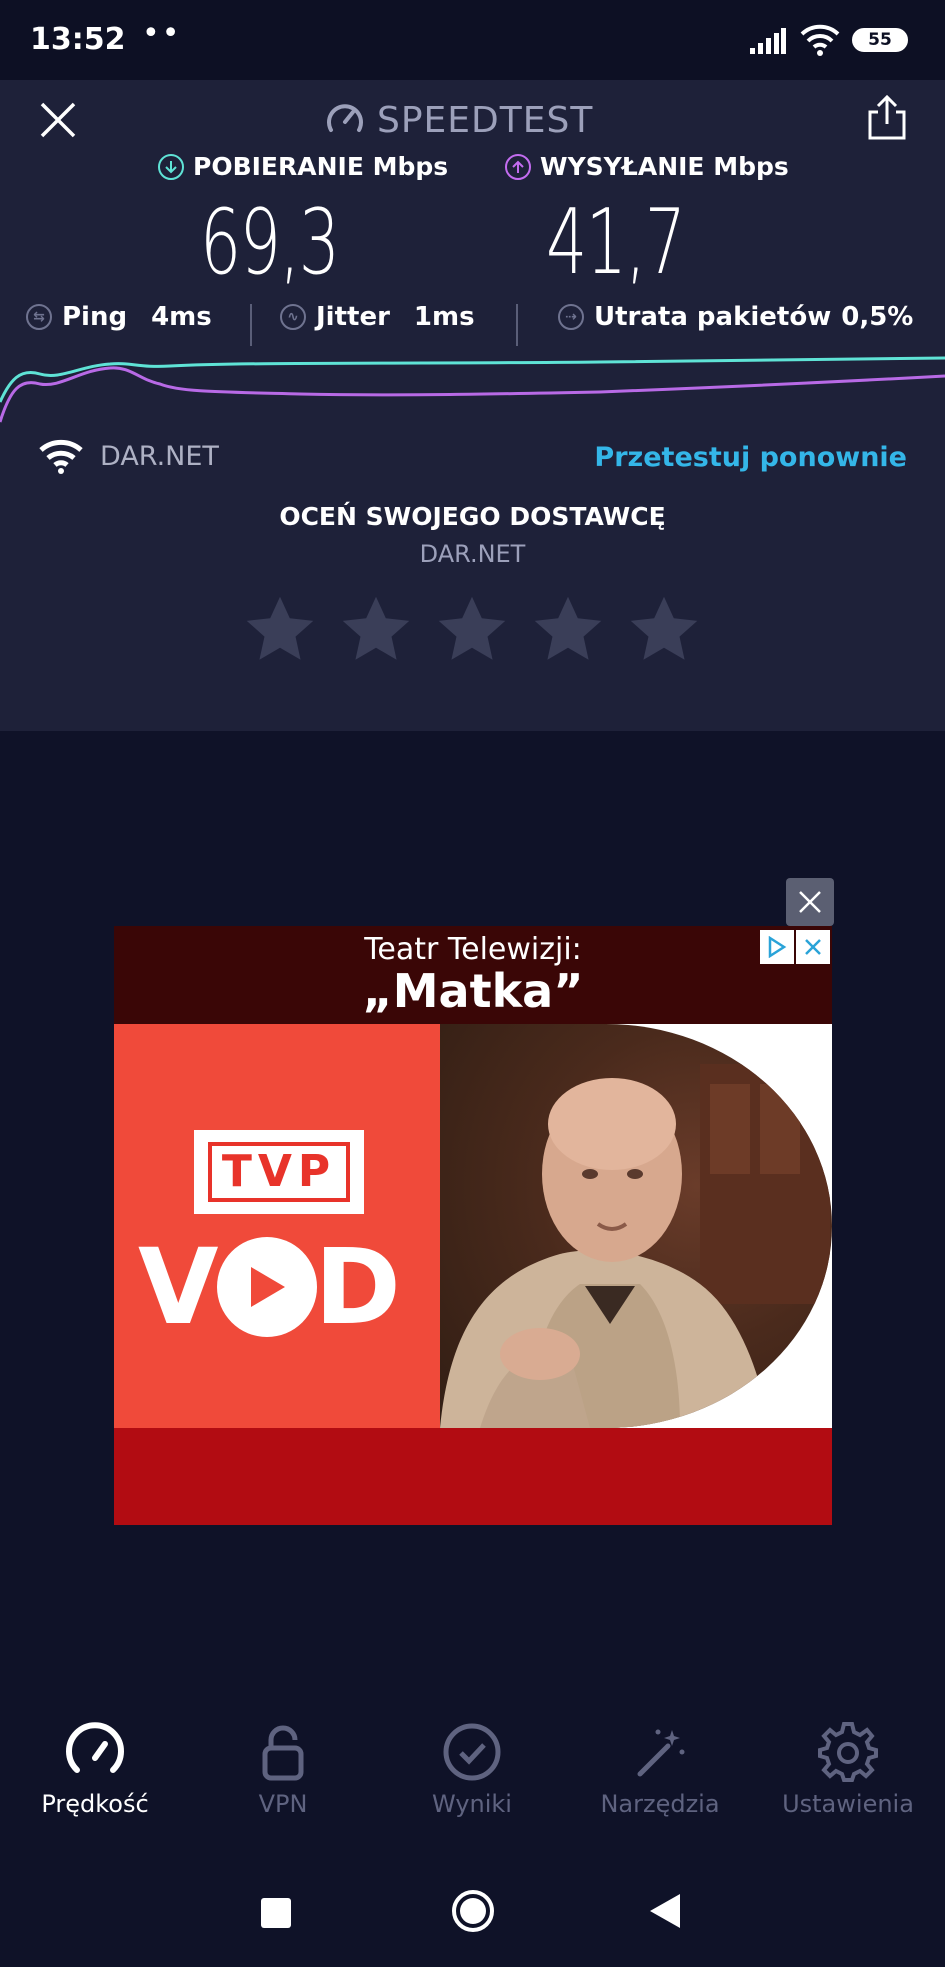 This screenshot has height=1967, width=945. I want to click on nav-item-results: Wyniki, so click(472, 1769).